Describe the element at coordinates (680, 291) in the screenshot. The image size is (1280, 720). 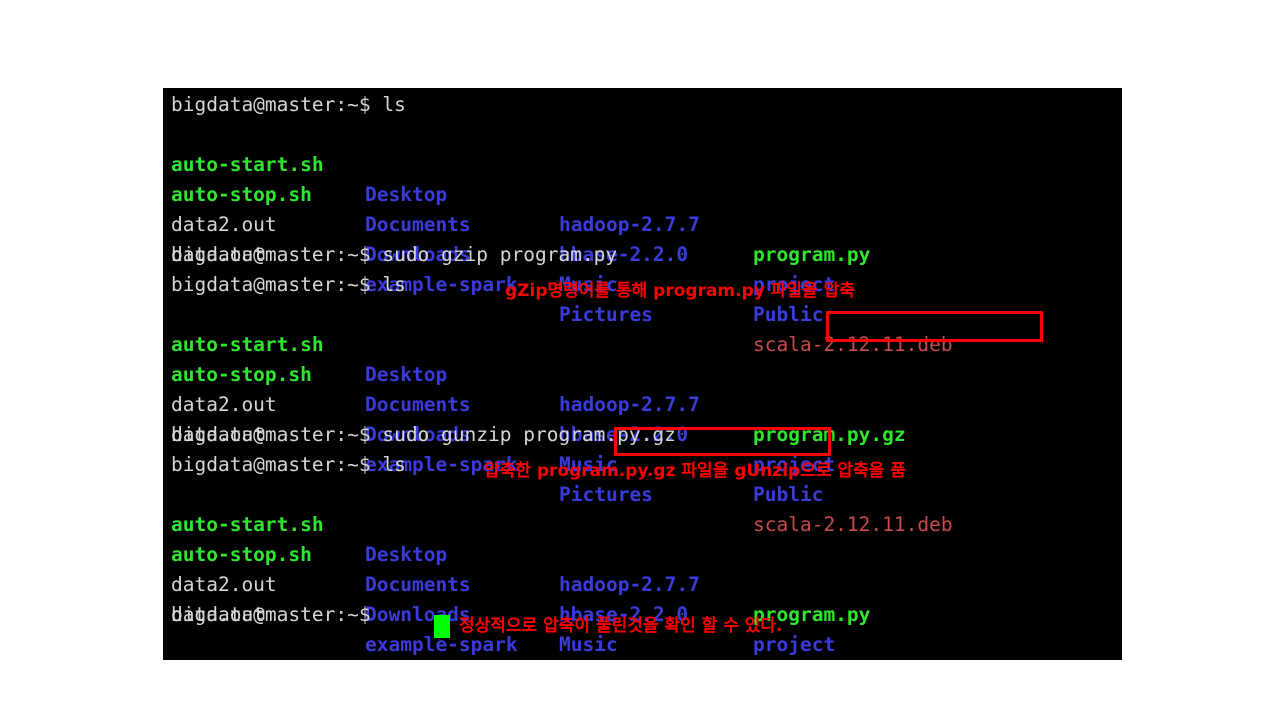
I see `annotation-gzip: gZip명령어를 통해 program.py 파일을 압축` at that location.